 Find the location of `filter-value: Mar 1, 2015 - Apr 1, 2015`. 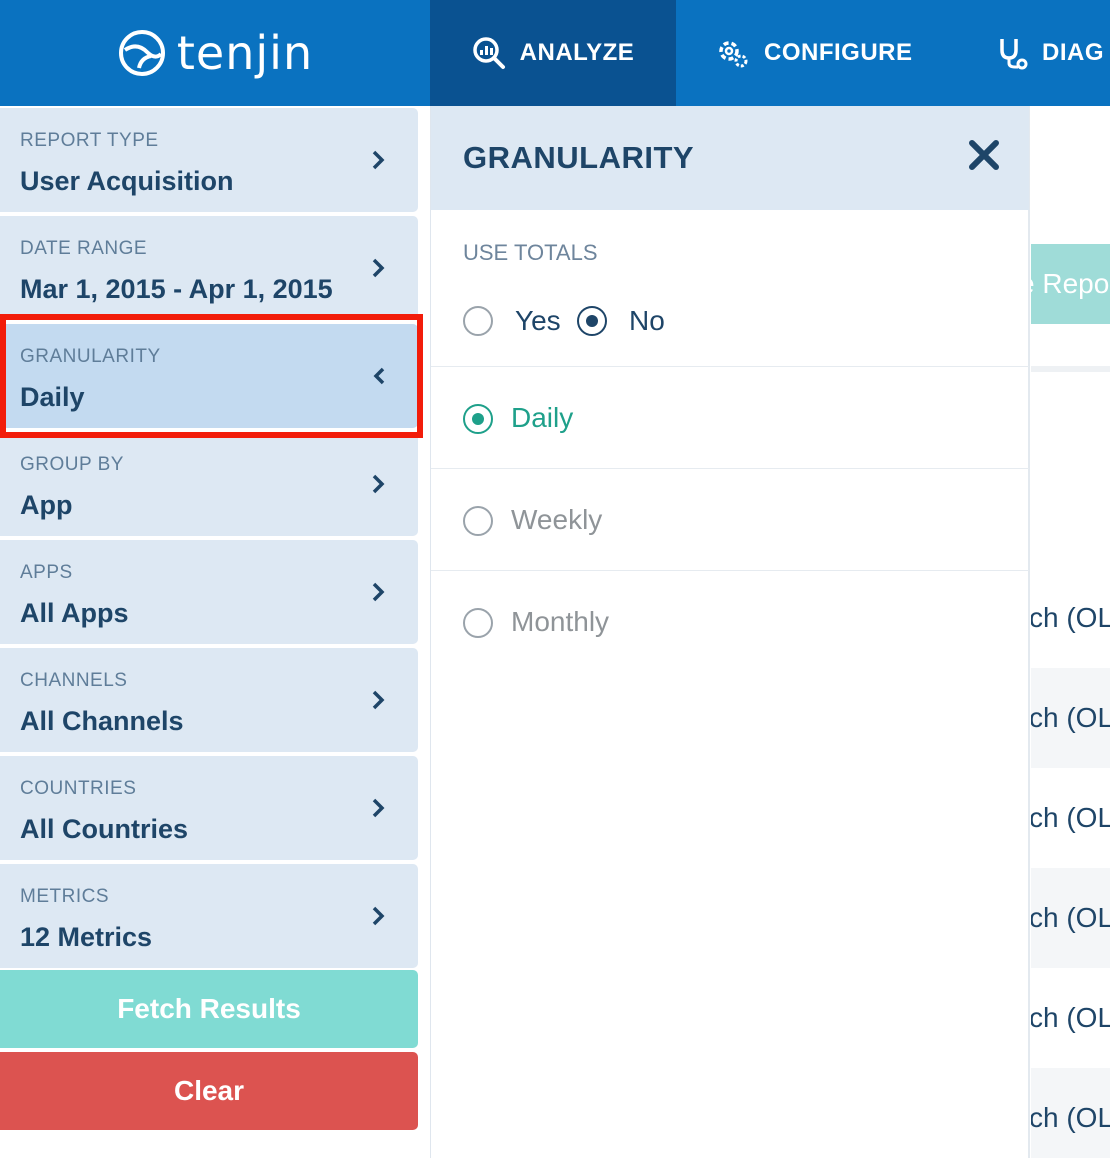

filter-value: Mar 1, 2015 - Apr 1, 2015 is located at coordinates (176, 289).